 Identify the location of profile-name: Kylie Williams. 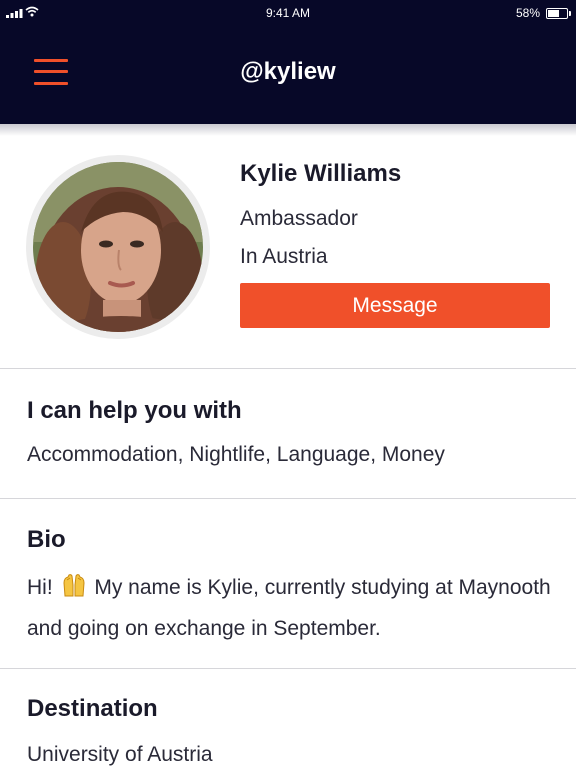
(321, 173).